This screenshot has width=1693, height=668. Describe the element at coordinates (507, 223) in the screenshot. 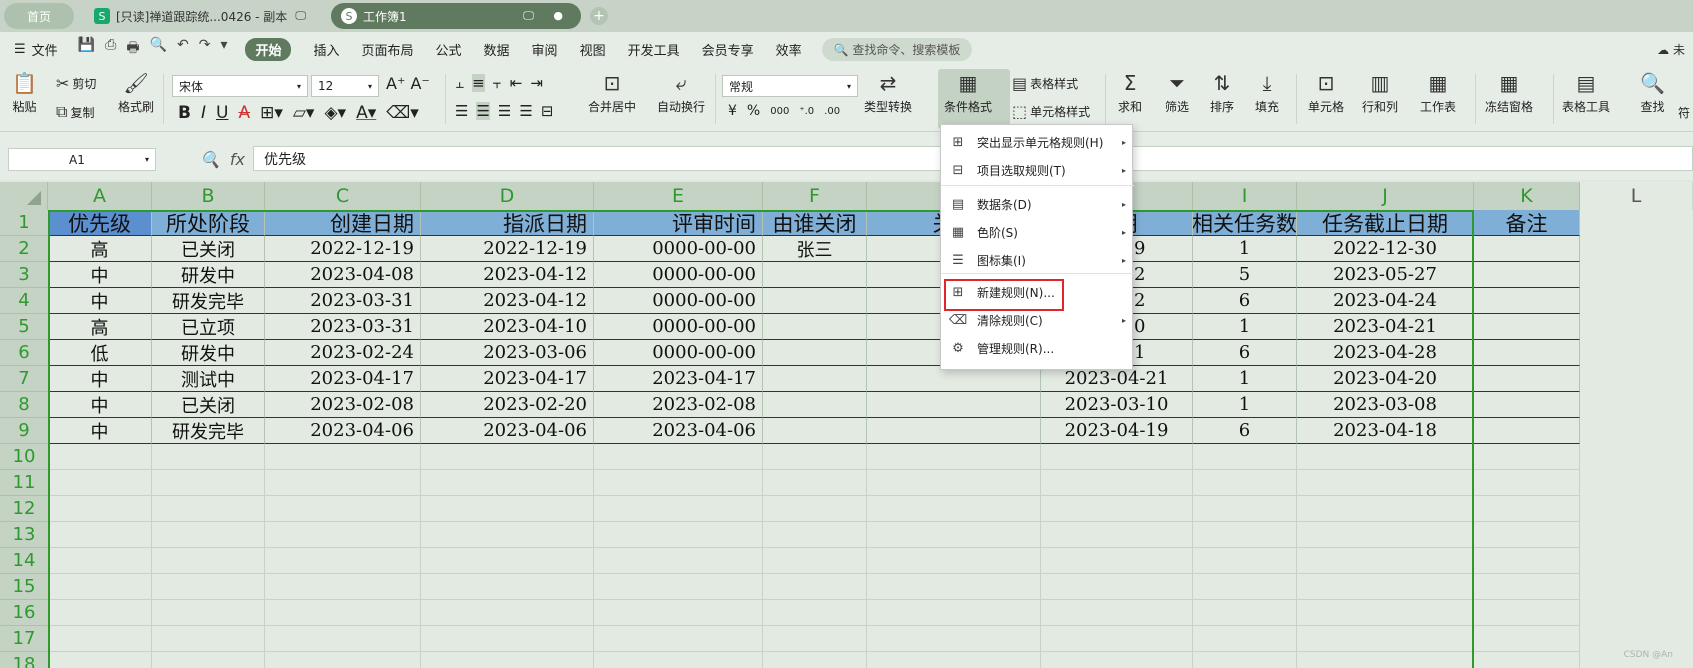

I see `table-header-cell: 指派日期` at that location.